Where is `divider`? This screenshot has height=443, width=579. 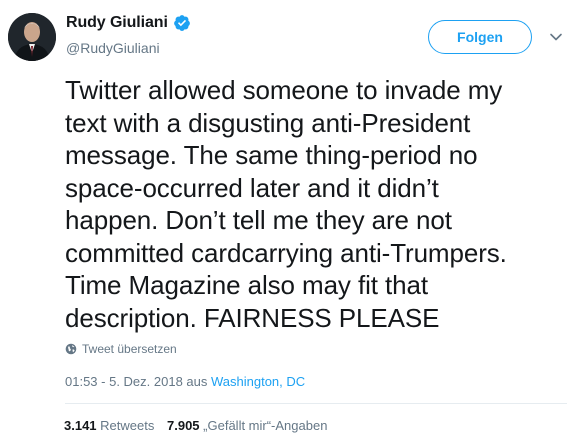 divider is located at coordinates (316, 403).